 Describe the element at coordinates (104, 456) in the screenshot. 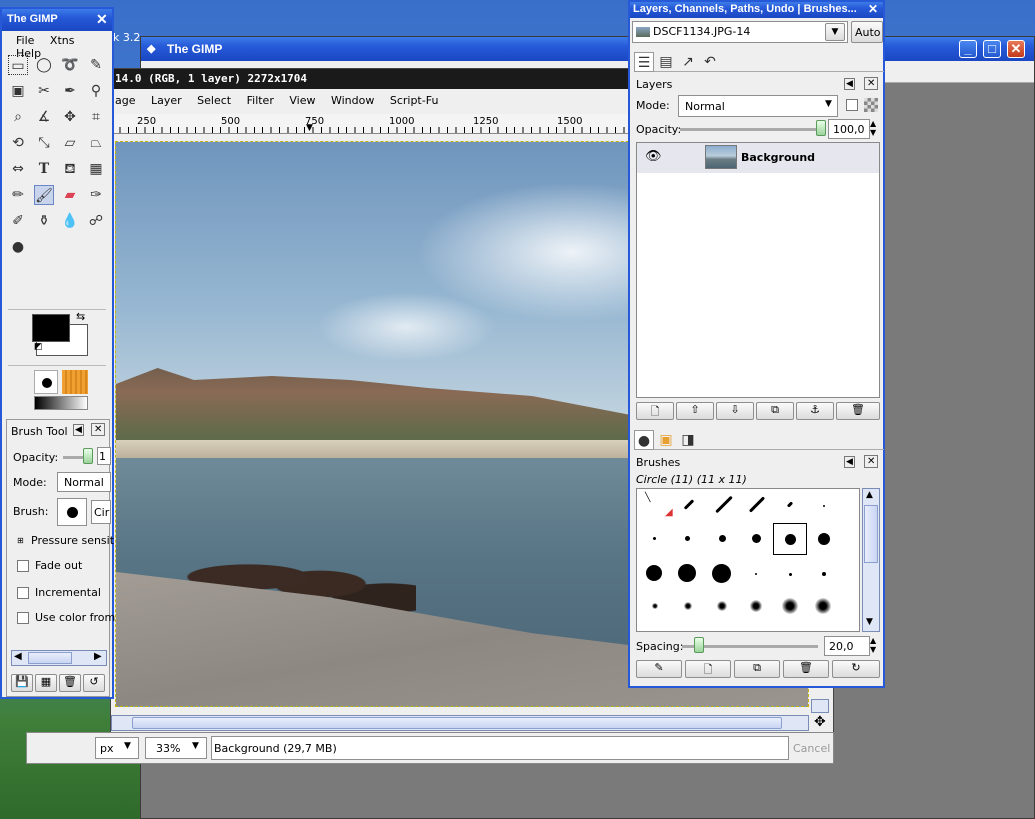

I see `opacity-field: 1` at that location.